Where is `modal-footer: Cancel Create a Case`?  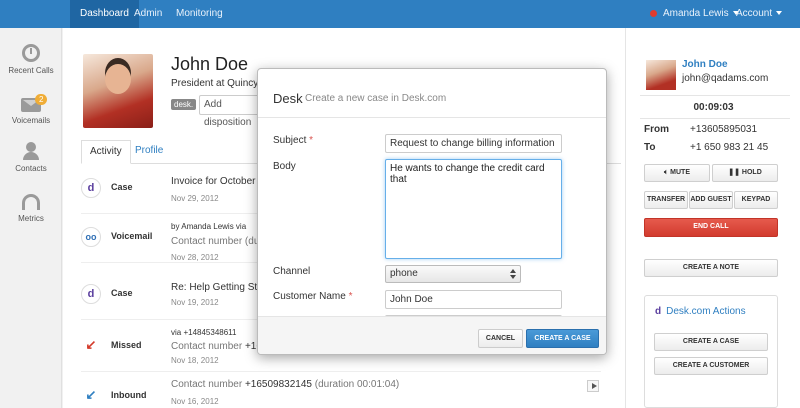
modal-footer: Cancel Create a Case is located at coordinates (432, 335).